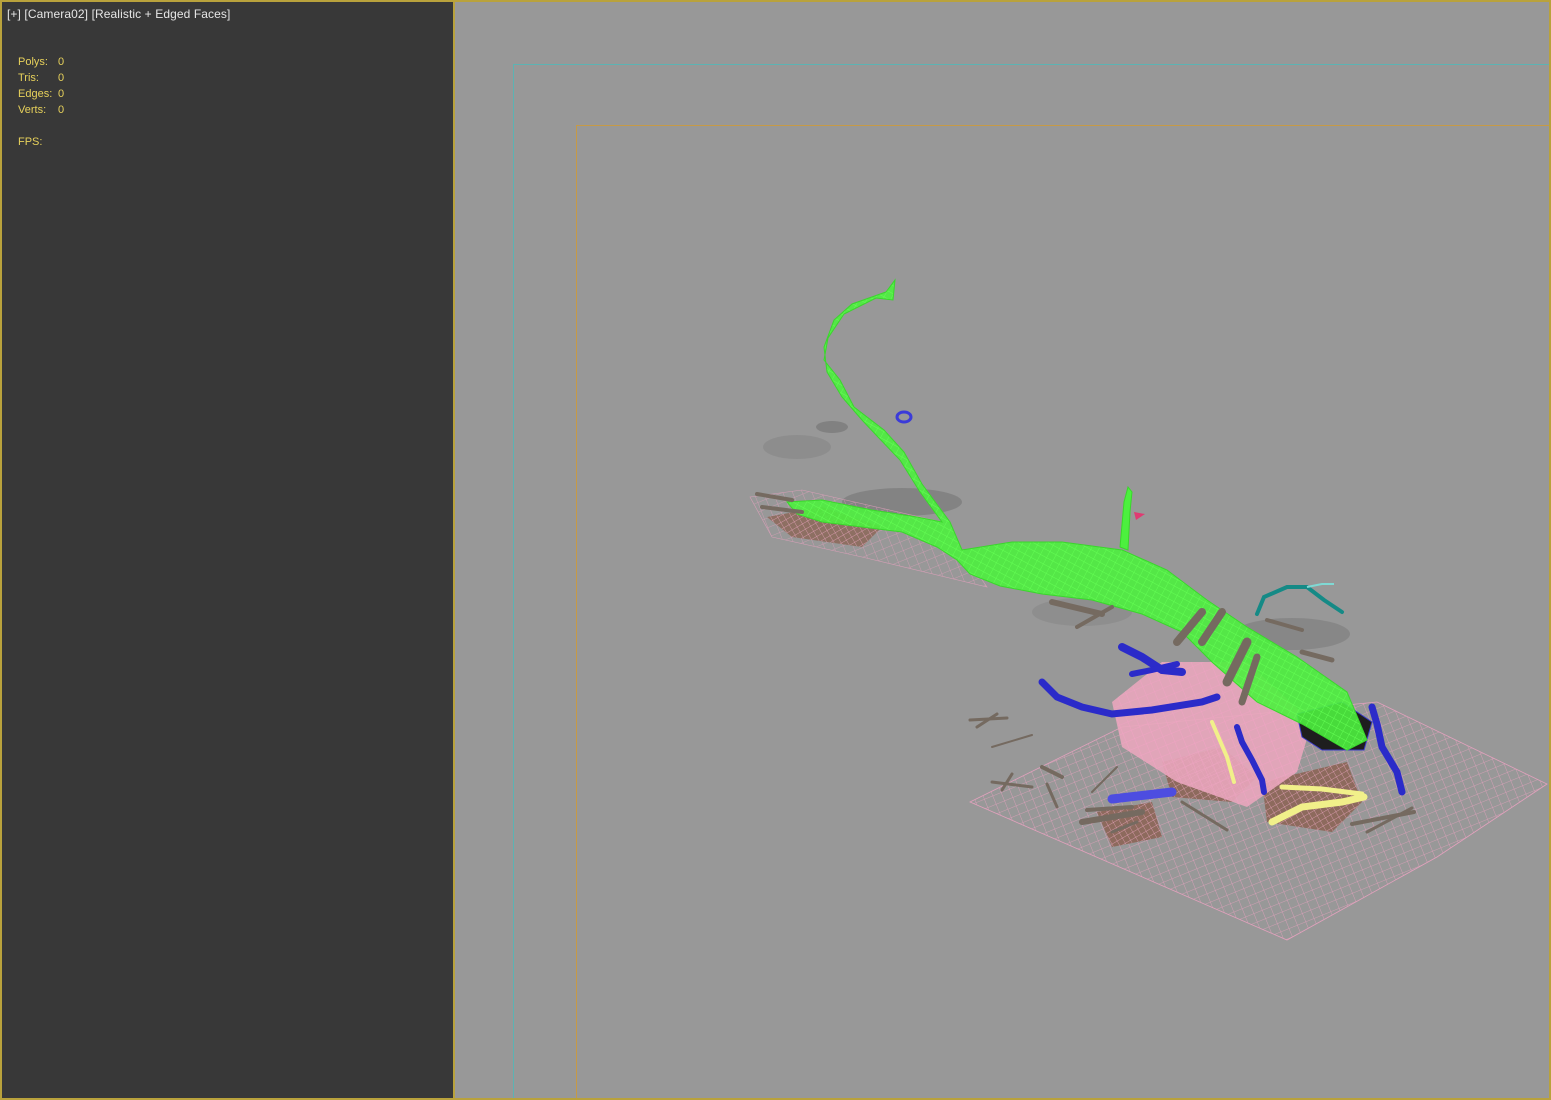 The width and height of the screenshot is (1551, 1100). Describe the element at coordinates (1299, 600) in the screenshot. I see `teal-branch` at that location.